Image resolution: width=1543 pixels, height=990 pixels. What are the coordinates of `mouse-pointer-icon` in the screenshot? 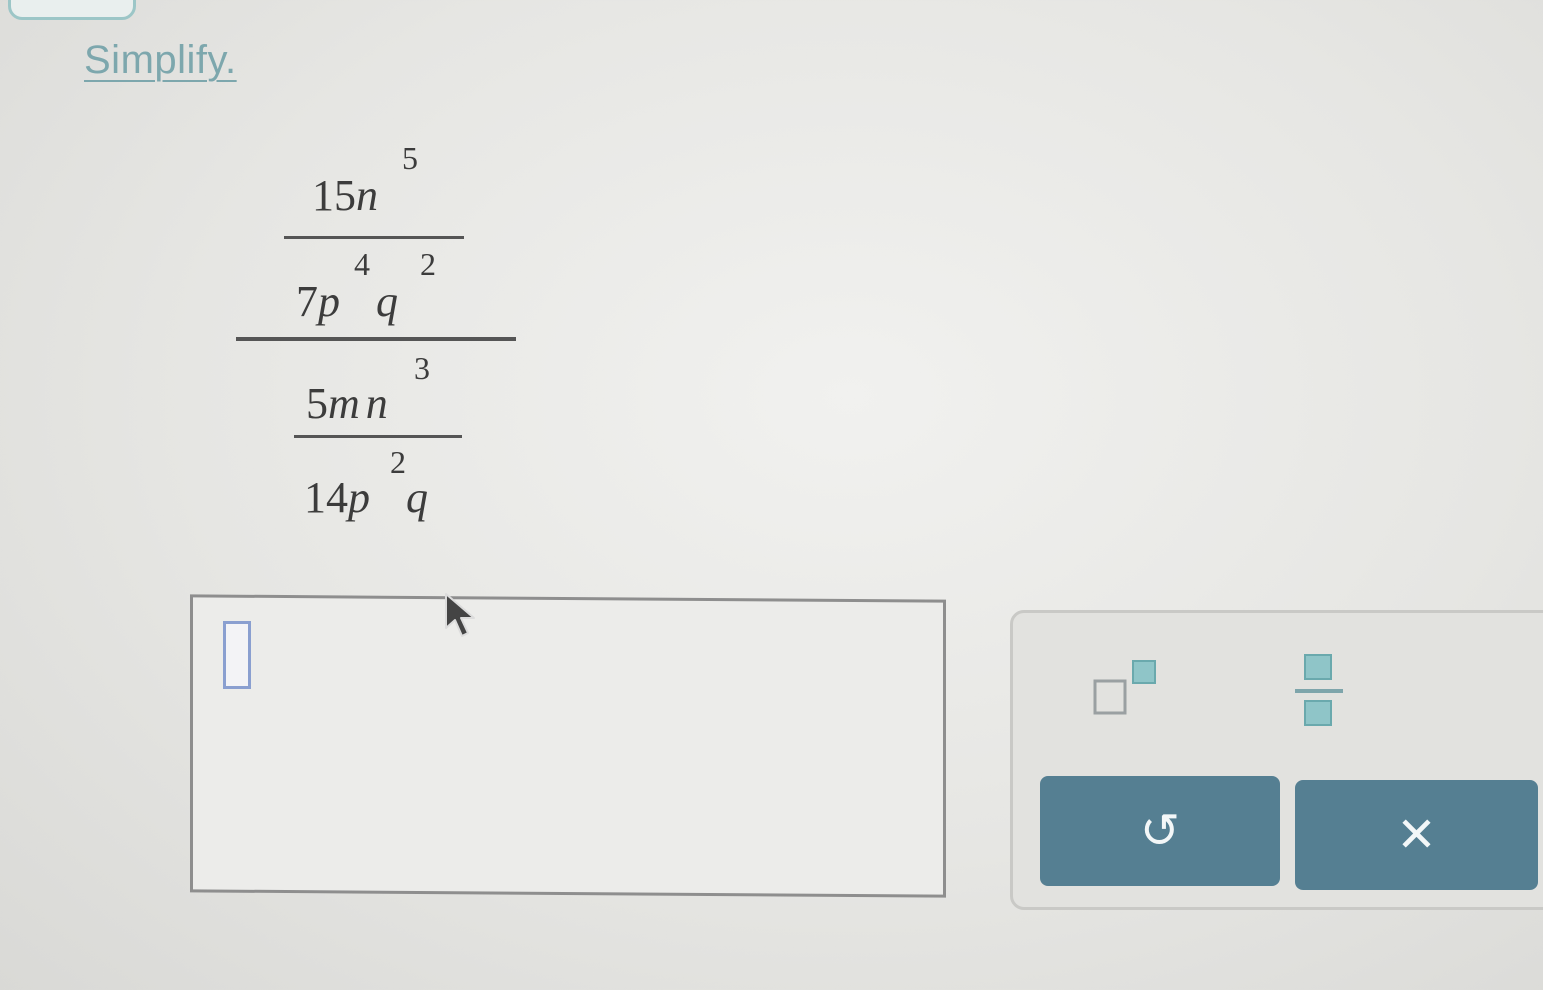 It's located at (460, 615).